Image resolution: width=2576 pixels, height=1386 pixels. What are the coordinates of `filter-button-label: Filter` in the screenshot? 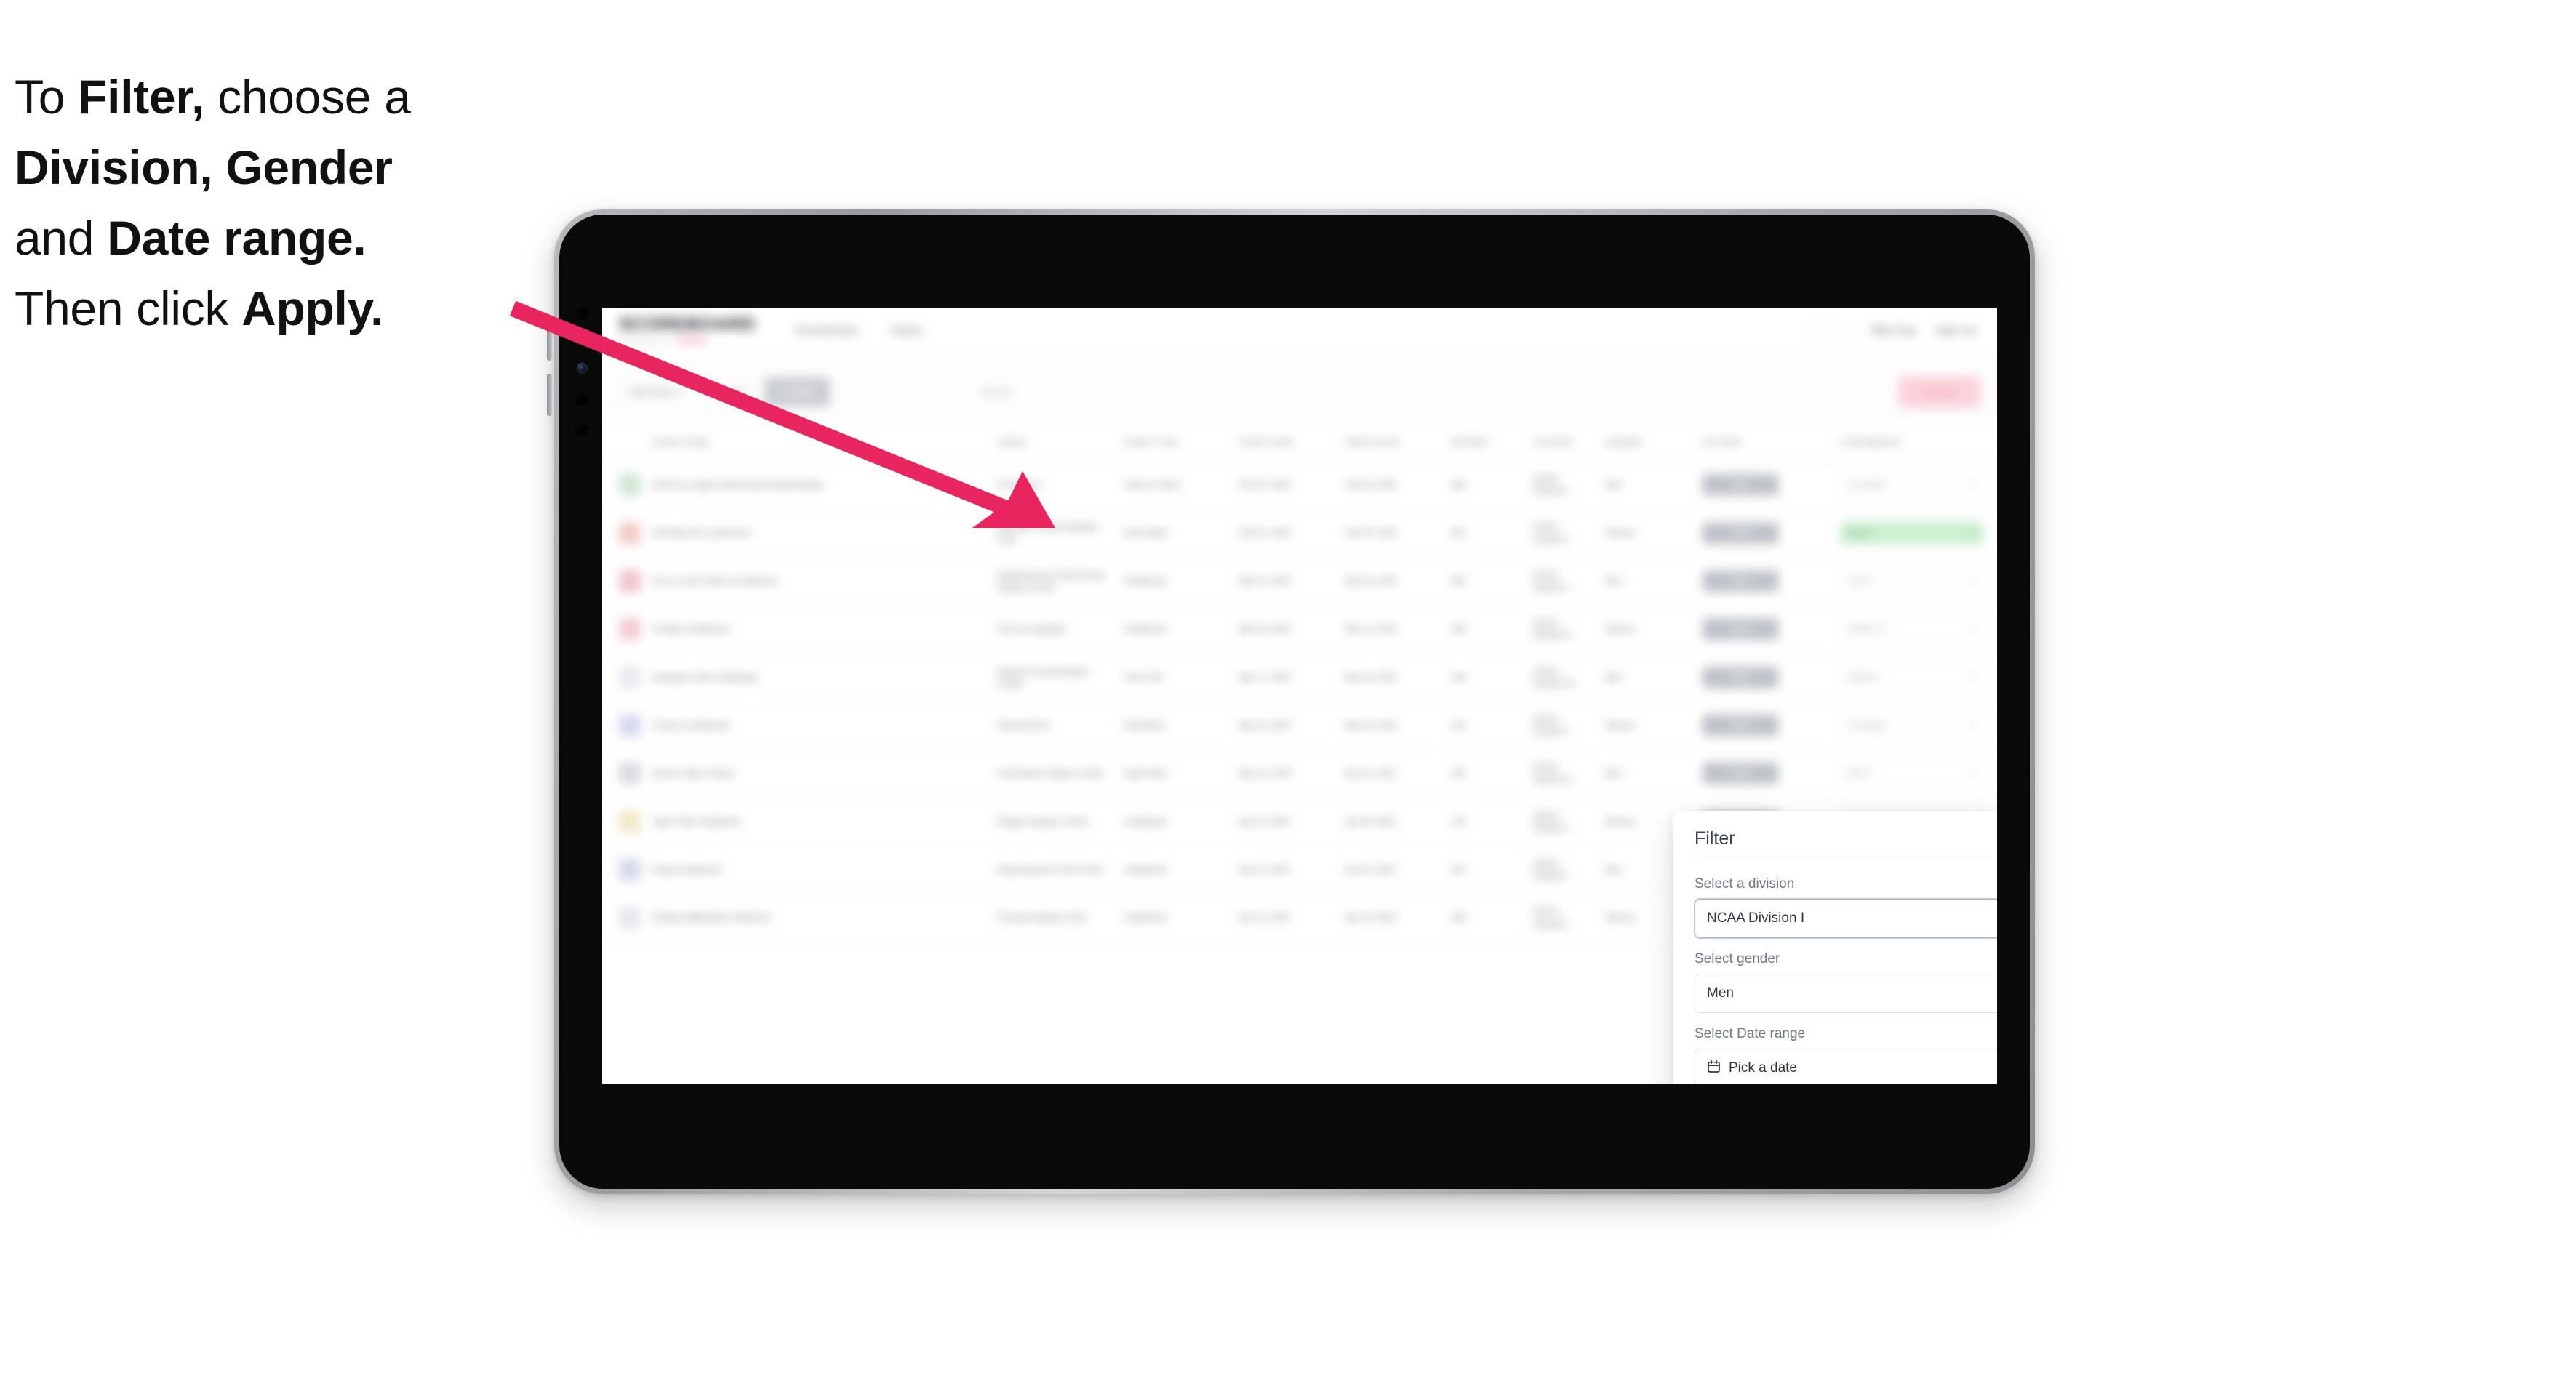 It's located at (803, 392).